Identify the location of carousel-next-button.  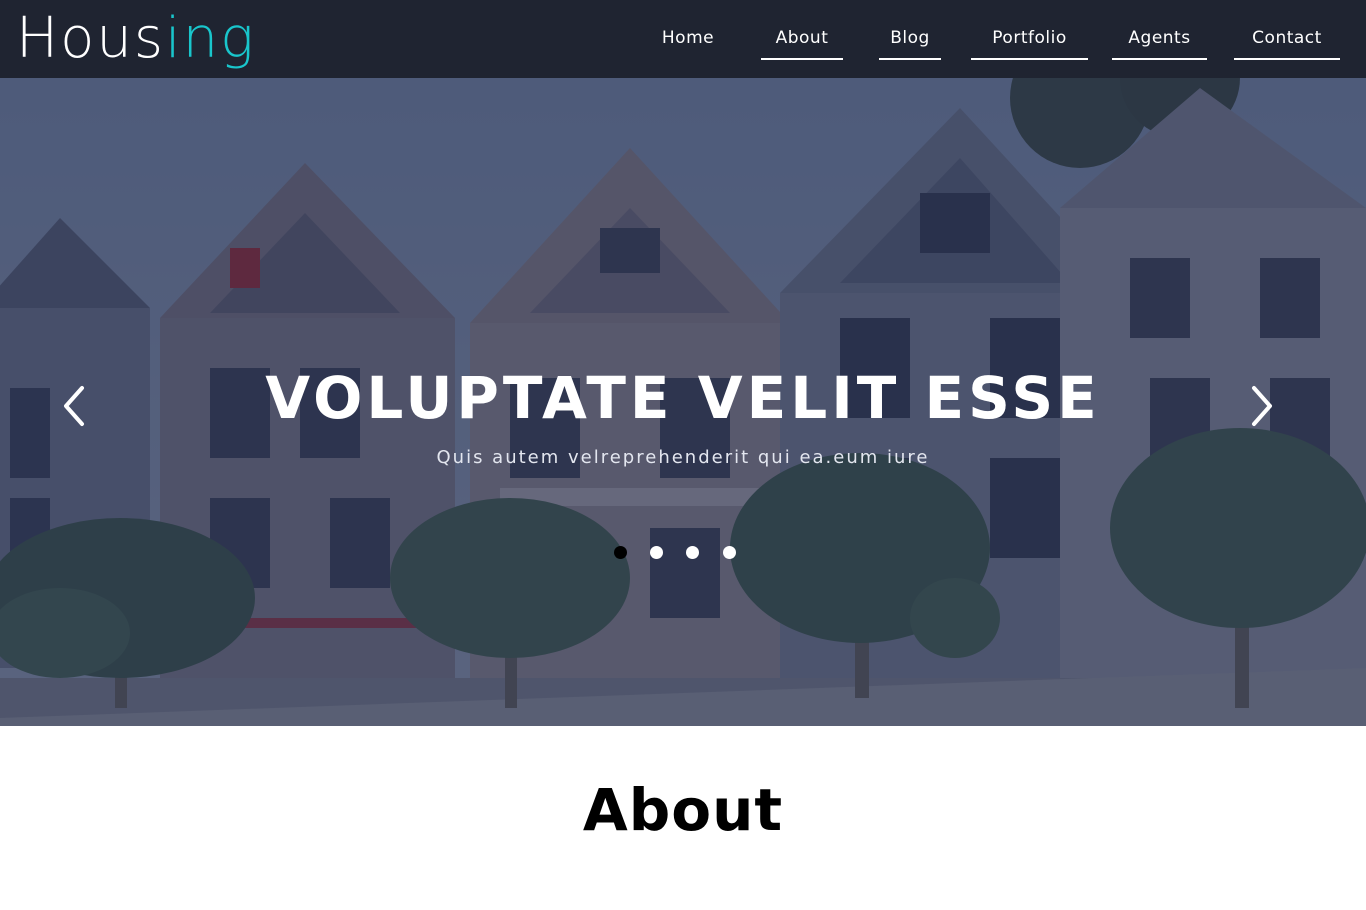
(1262, 406).